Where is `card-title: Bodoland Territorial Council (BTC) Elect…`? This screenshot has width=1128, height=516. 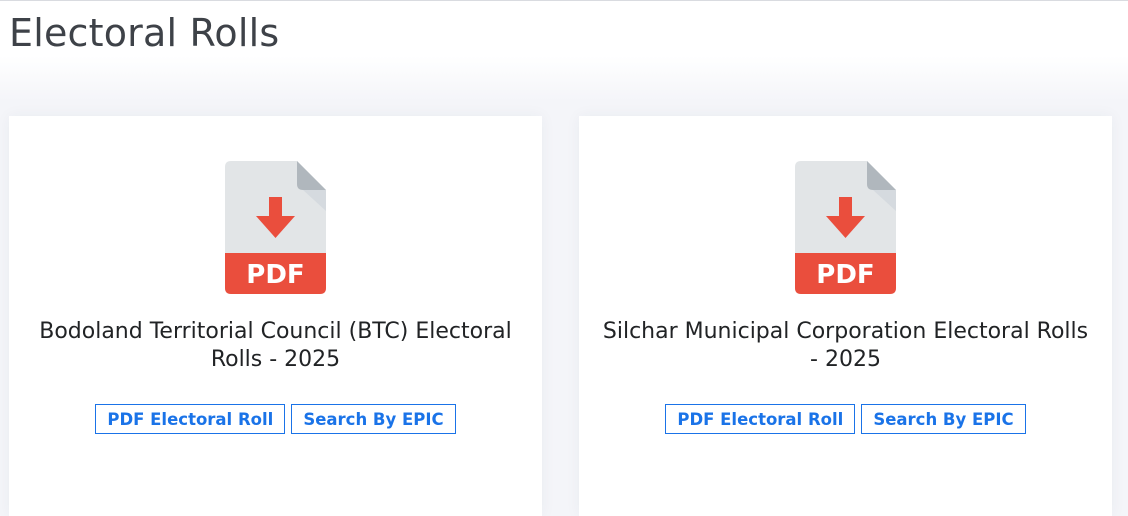
card-title: Bodoland Territorial Council (BTC) Elect… is located at coordinates (275, 345).